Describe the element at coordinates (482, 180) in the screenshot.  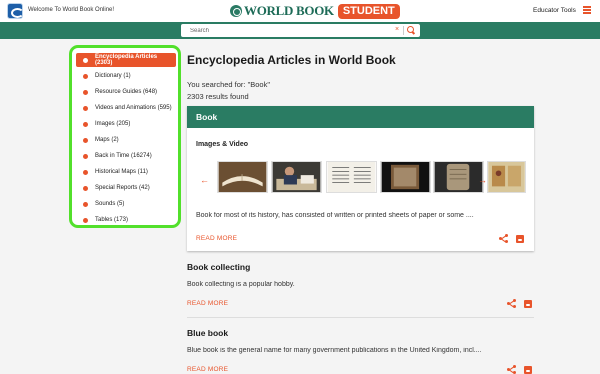
I see `arrow-right-icon: →` at that location.